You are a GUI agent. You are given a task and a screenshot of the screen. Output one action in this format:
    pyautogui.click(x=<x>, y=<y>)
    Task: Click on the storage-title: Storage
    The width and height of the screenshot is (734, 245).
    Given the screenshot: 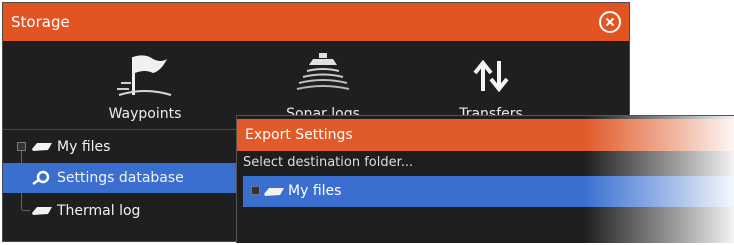 What is the action you would take?
    pyautogui.click(x=40, y=22)
    